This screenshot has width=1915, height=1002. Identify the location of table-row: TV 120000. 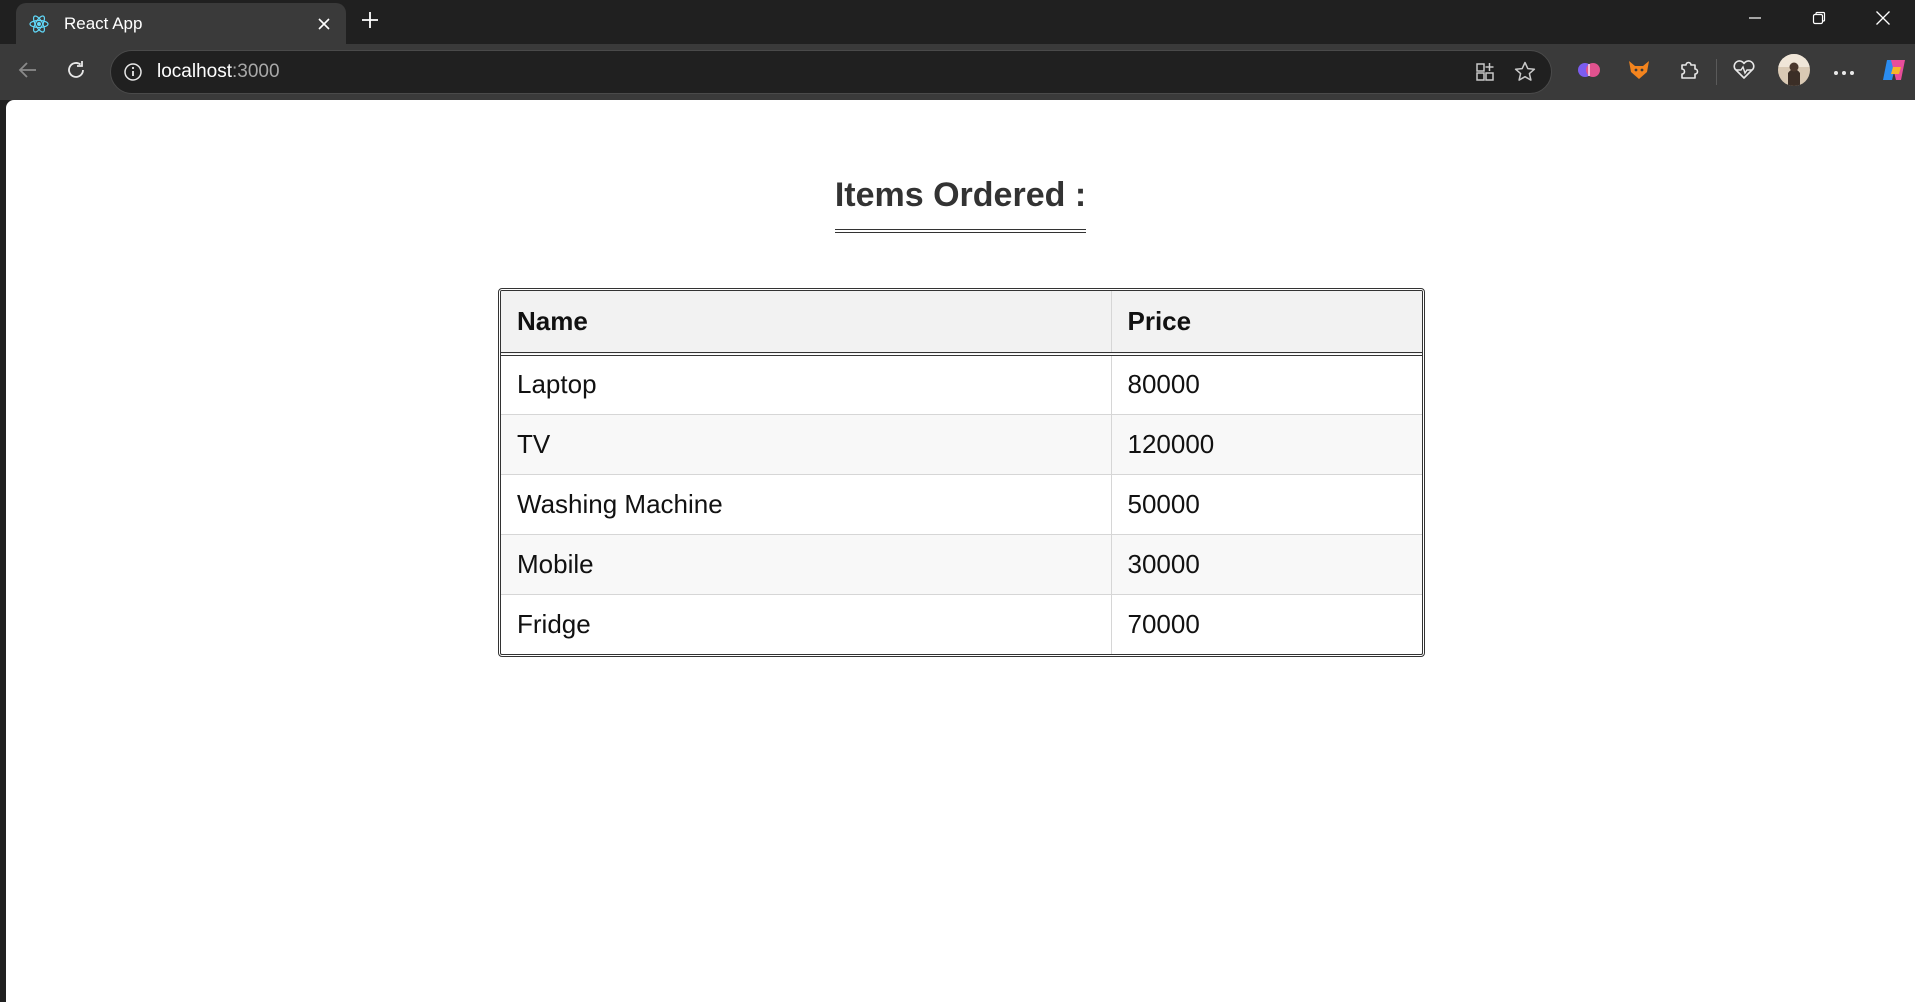
(961, 443).